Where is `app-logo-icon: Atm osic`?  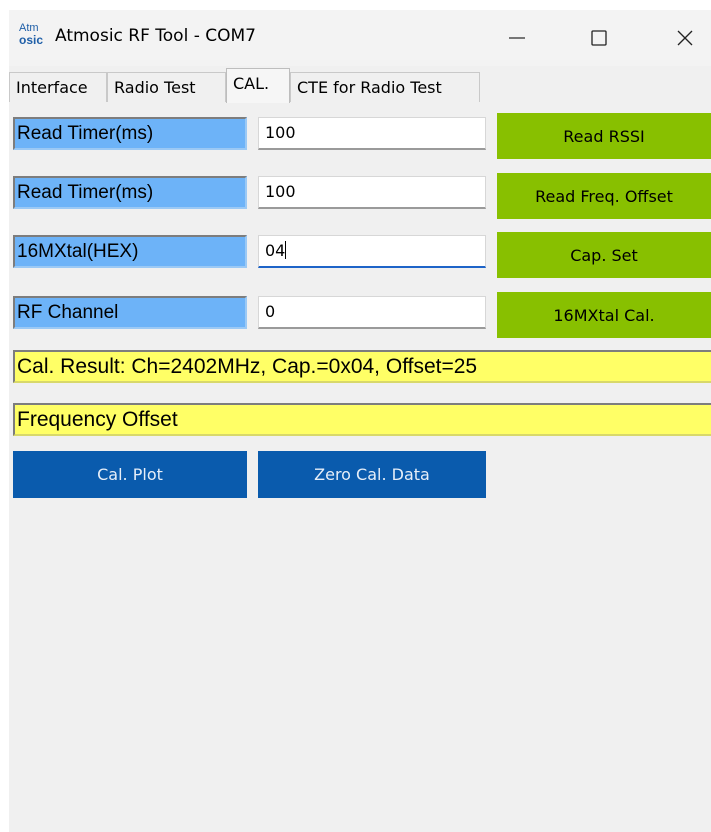
app-logo-icon: Atm osic is located at coordinates (33, 36).